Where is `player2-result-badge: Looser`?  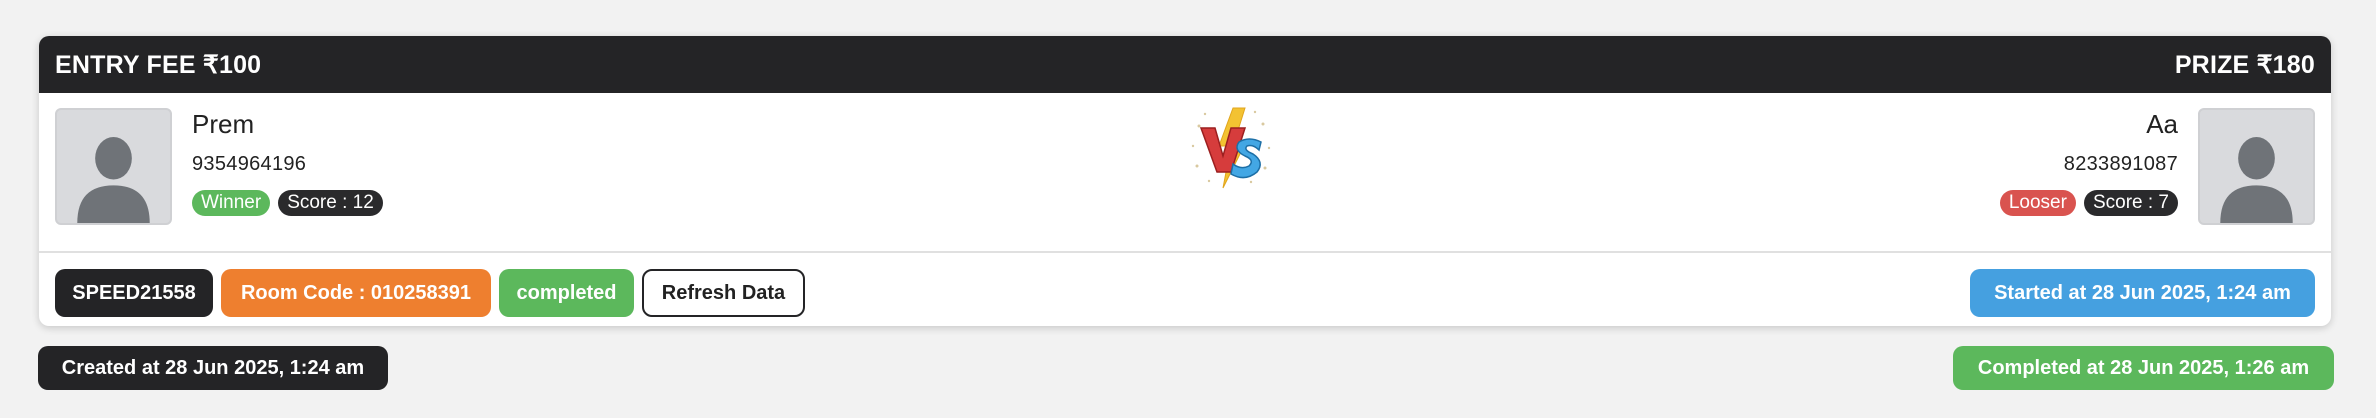 player2-result-badge: Looser is located at coordinates (2037, 203).